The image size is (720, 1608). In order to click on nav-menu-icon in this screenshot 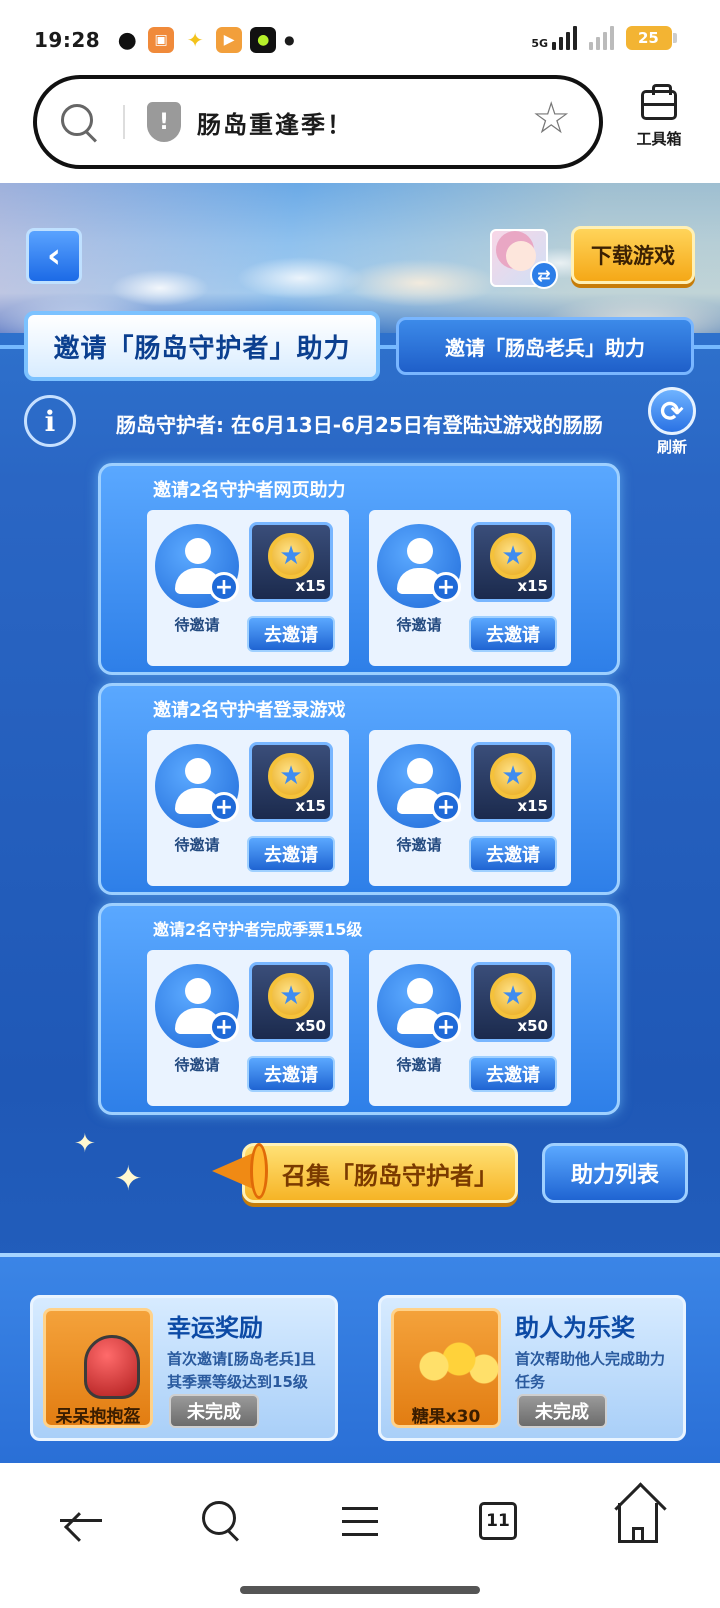, I will do `click(360, 1521)`.